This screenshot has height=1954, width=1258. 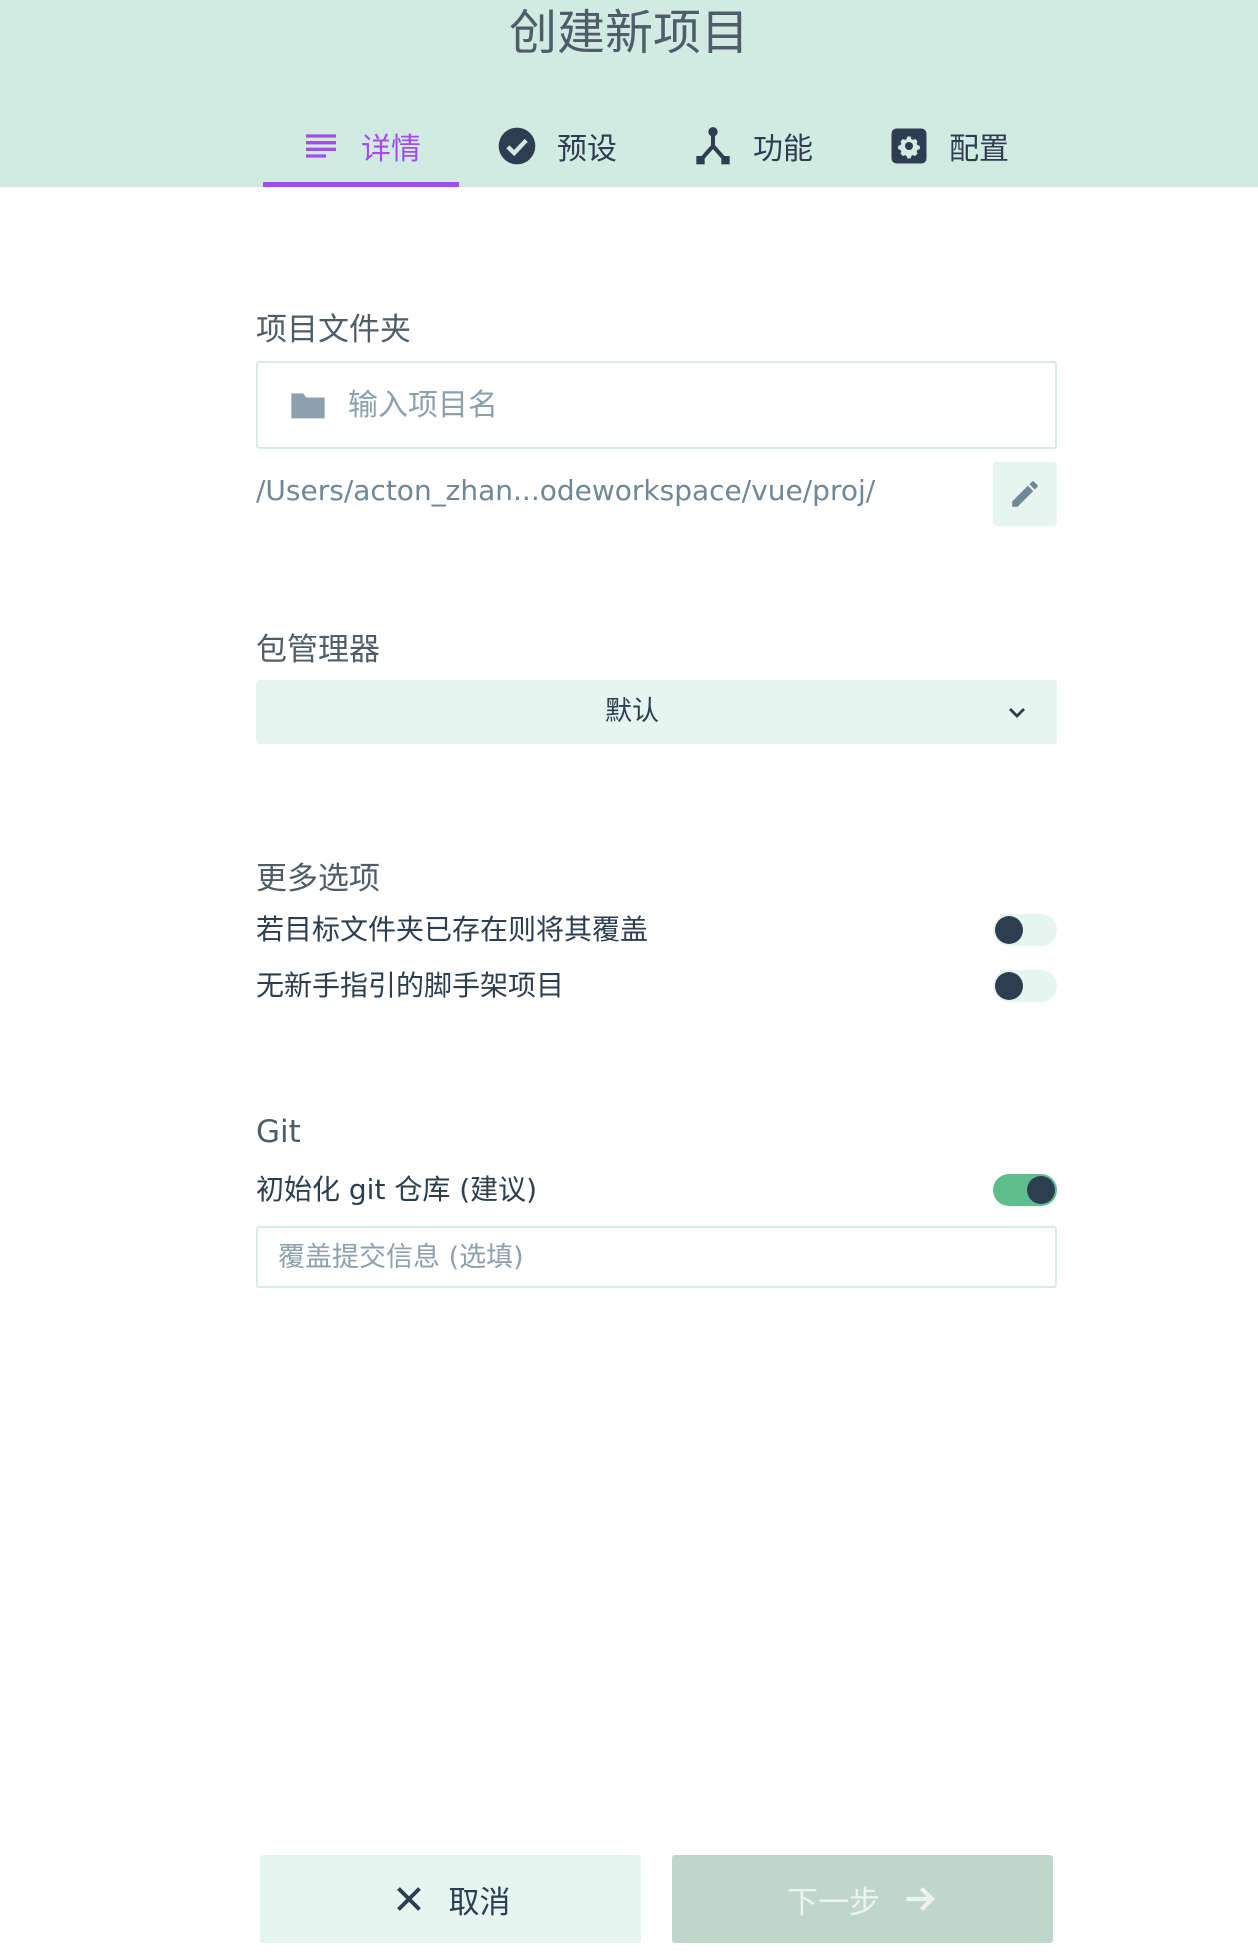 I want to click on option-row-git-init: 初始化 git 仓库 (建议), so click(x=656, y=1190).